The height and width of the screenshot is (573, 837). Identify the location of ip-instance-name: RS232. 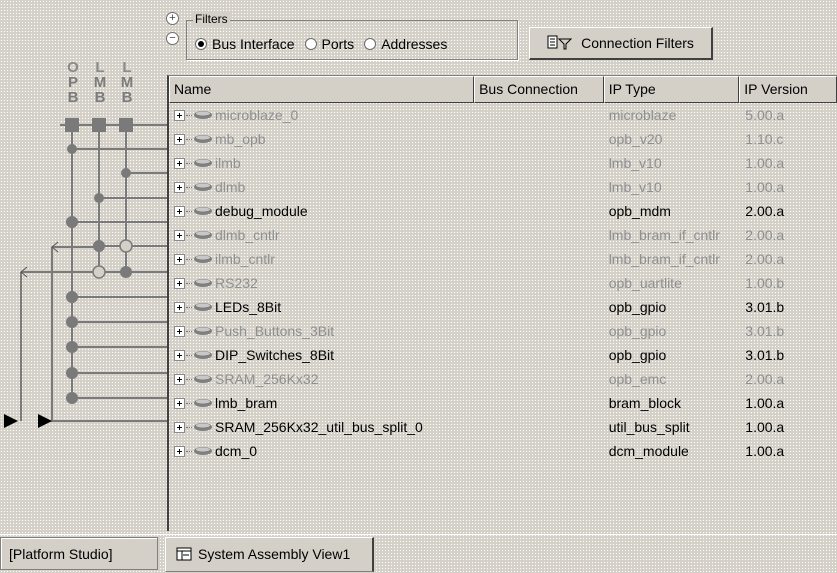
(236, 283).